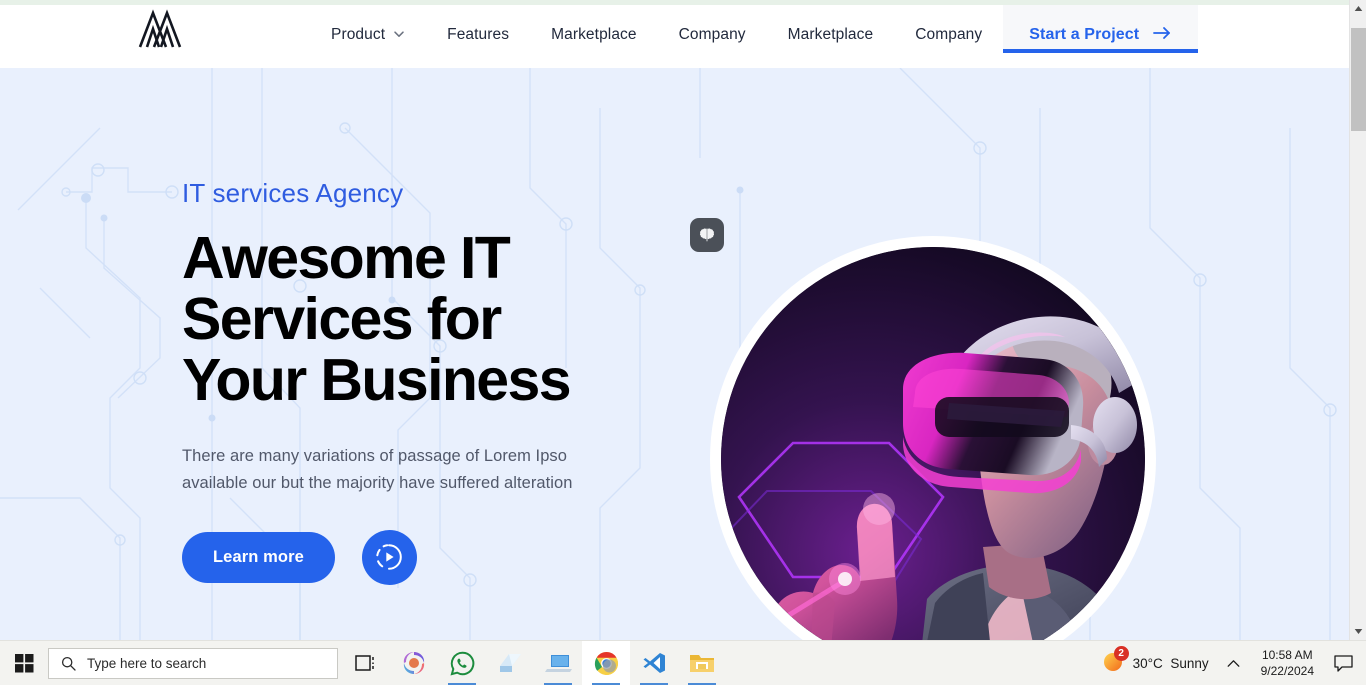 This screenshot has height=685, width=1366. I want to click on weather-badge-count: 2, so click(1121, 653).